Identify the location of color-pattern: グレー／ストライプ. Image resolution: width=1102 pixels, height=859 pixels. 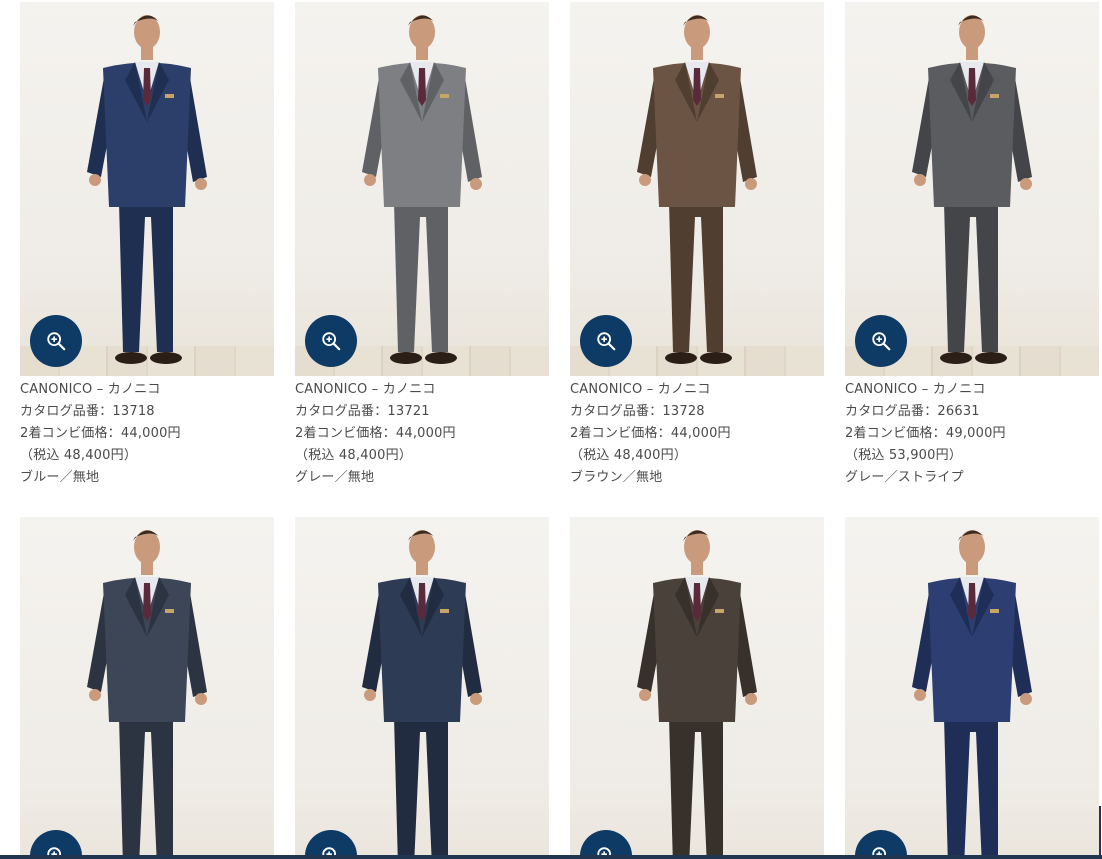
(904, 477).